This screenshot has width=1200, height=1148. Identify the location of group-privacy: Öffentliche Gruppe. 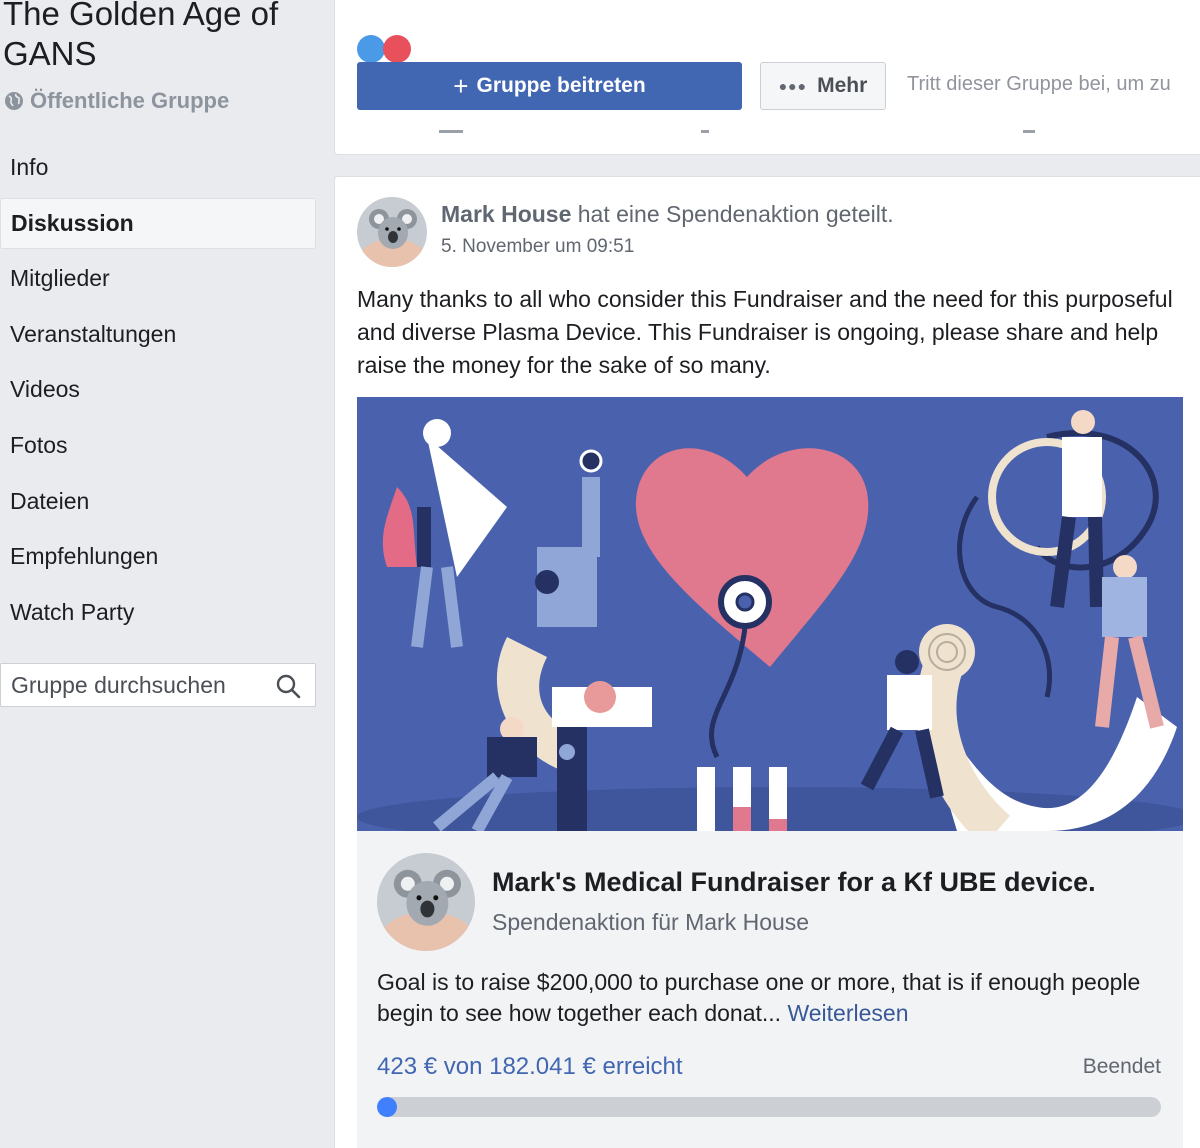
(116, 101).